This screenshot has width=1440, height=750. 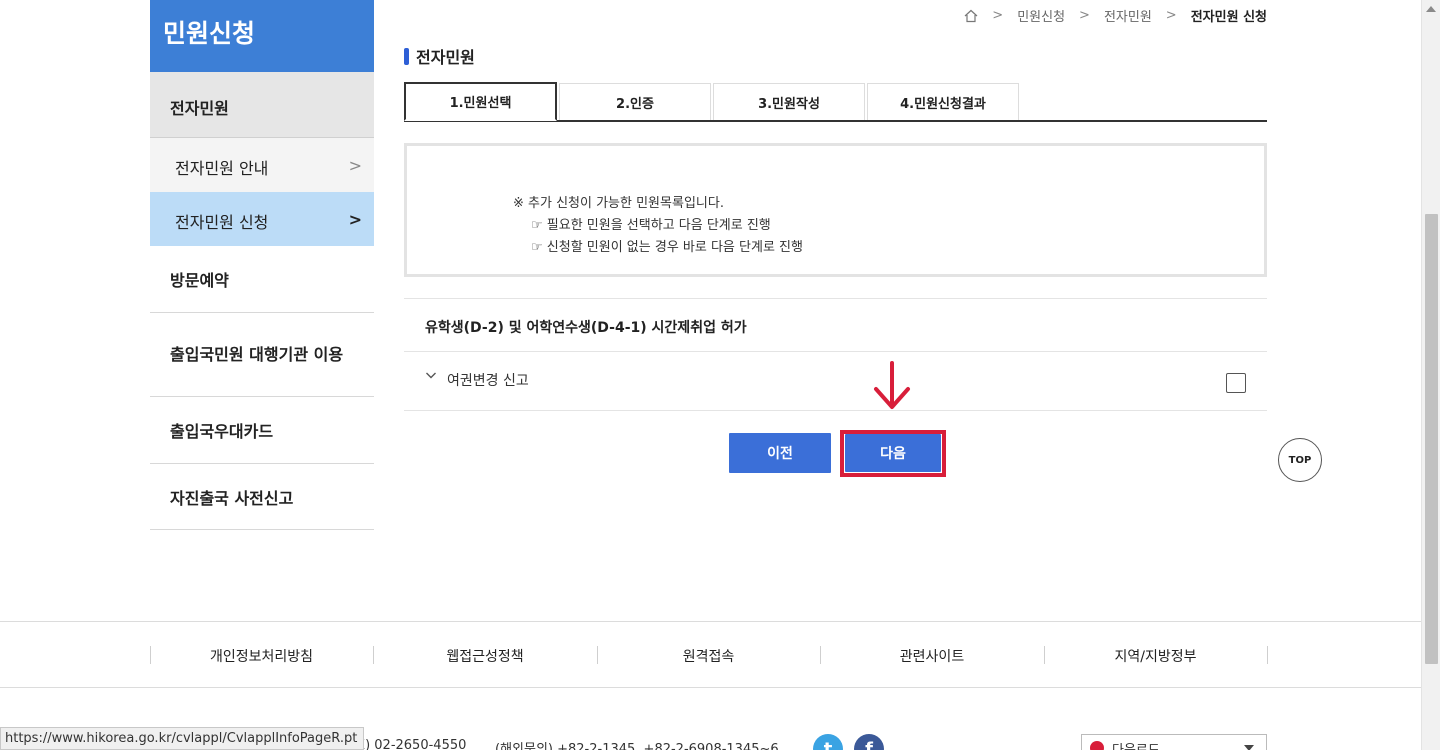 I want to click on sidebar-item-agency-use: 출입국민원 대행기관 이용, so click(x=262, y=355).